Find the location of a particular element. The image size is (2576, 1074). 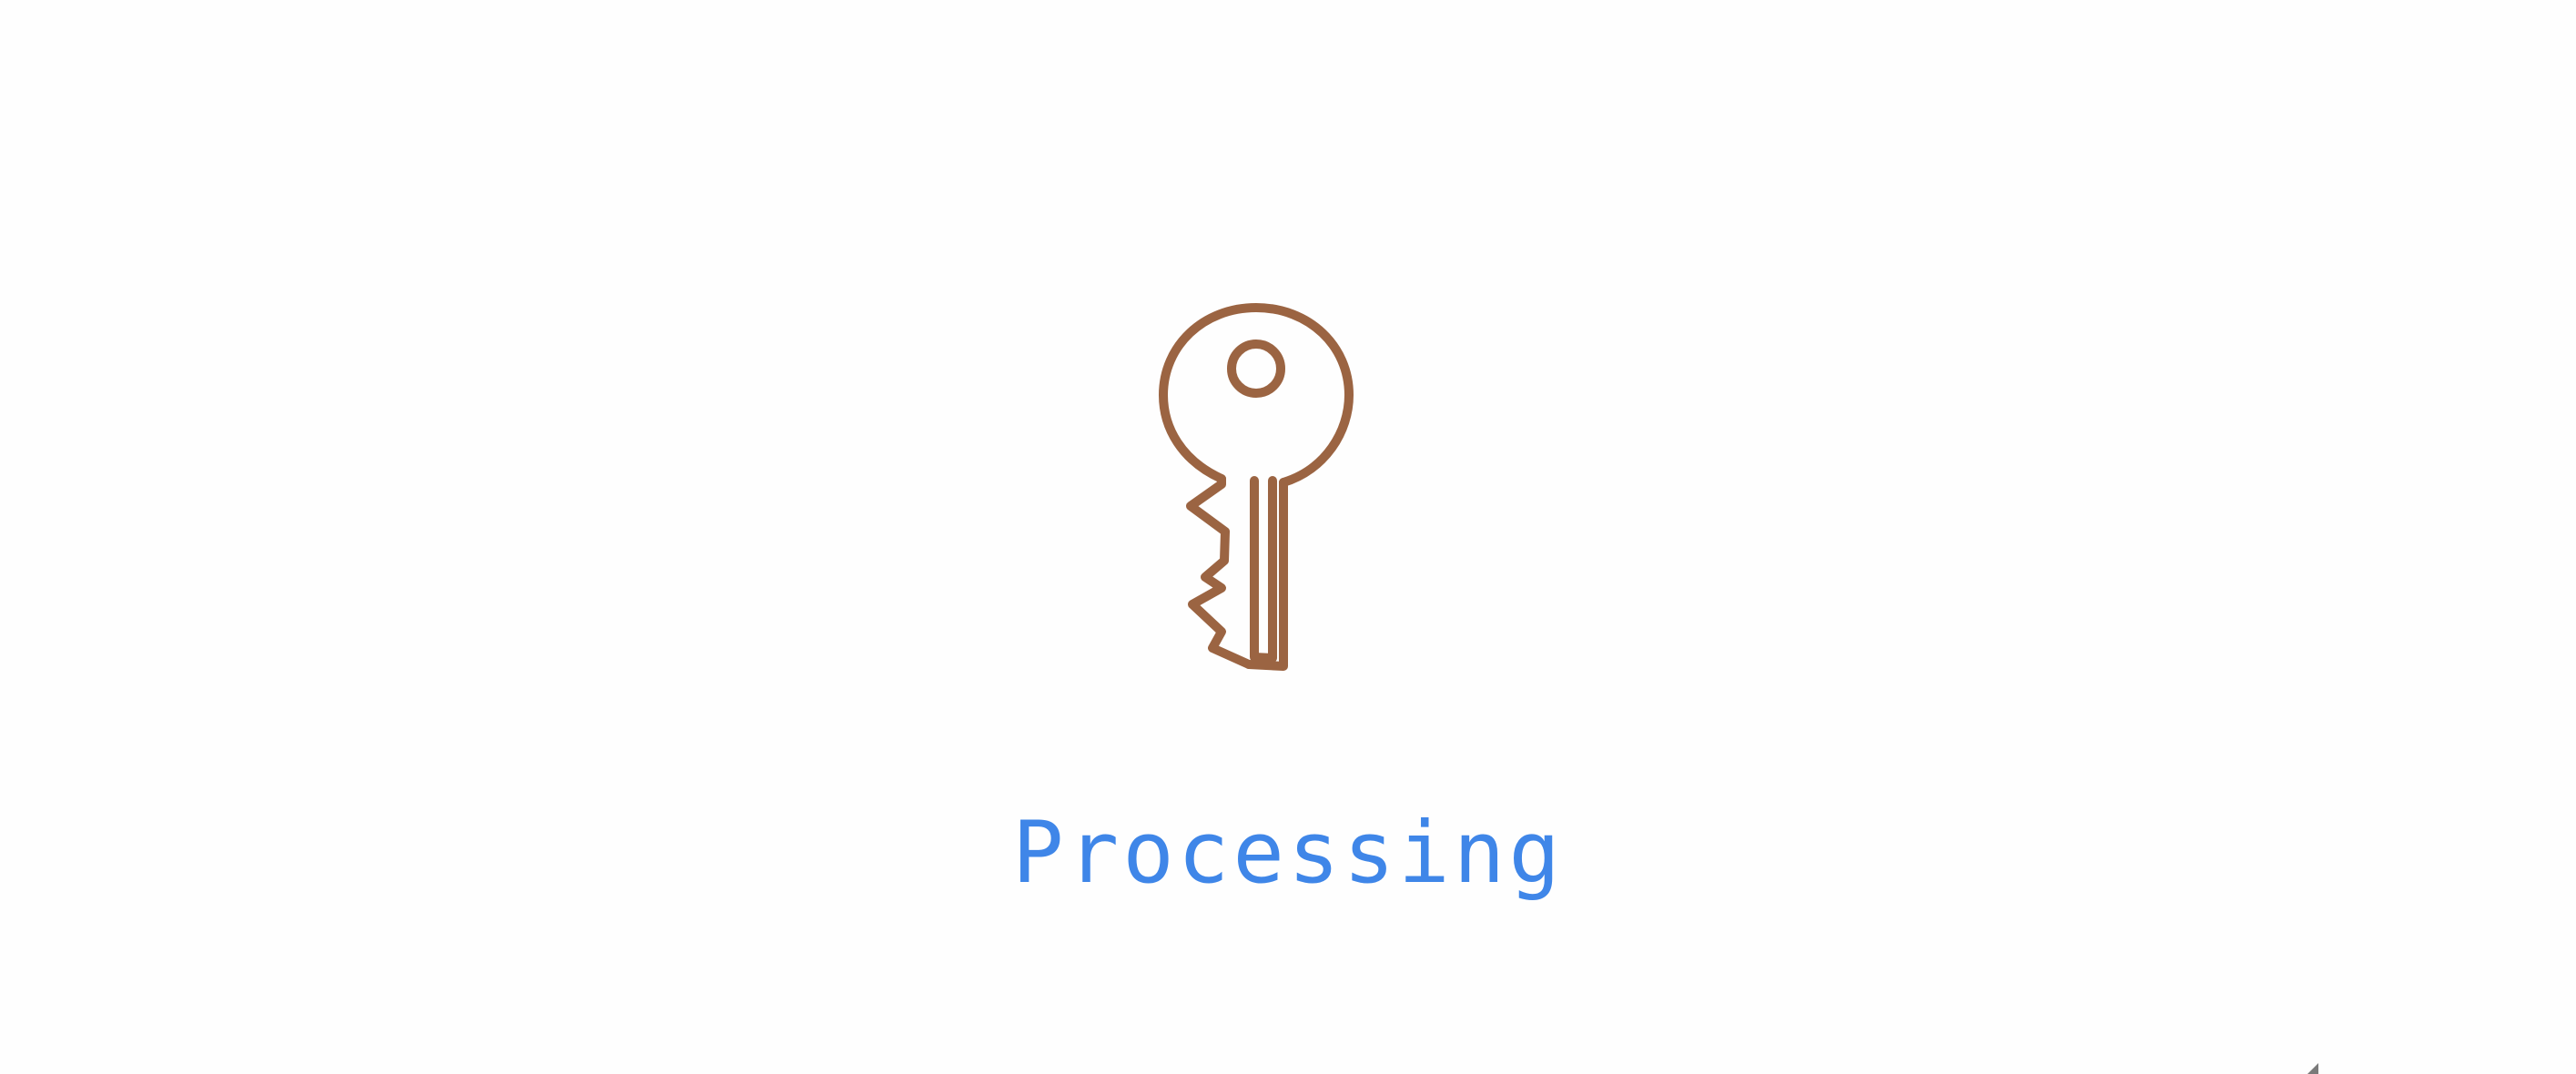

status-label: Processing is located at coordinates (1288, 853).